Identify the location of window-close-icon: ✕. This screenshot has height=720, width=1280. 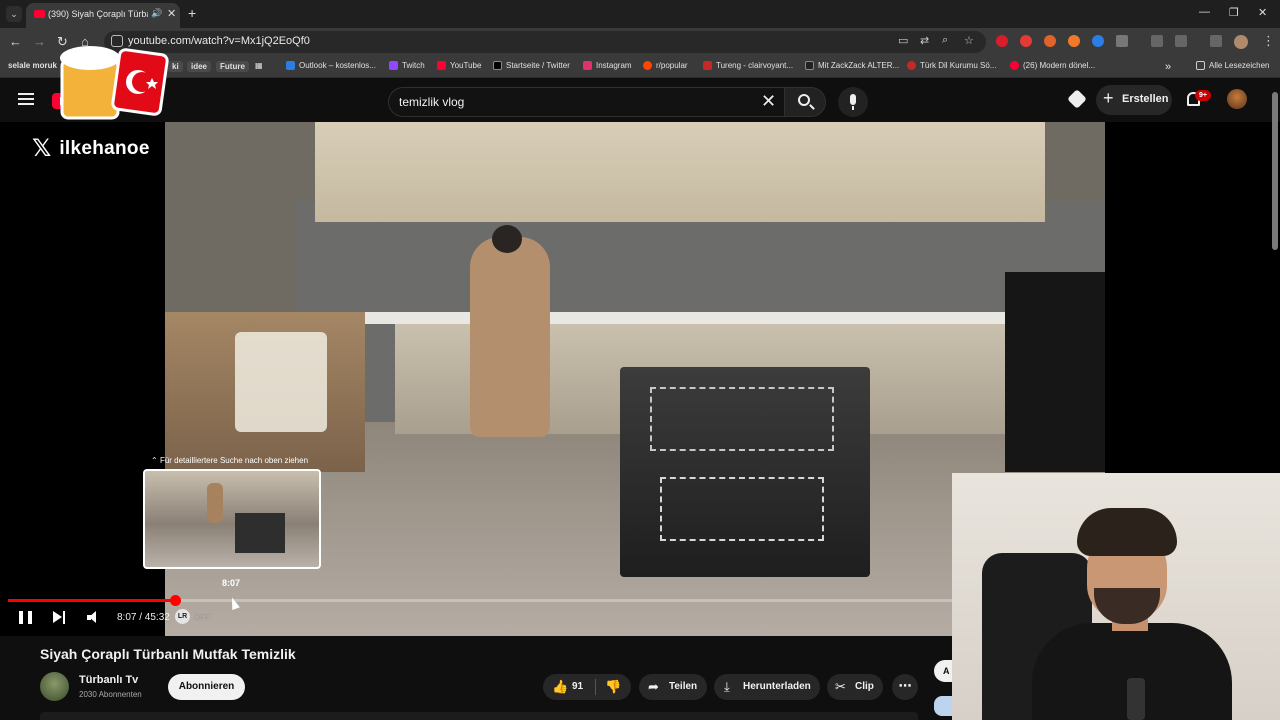
(1262, 12).